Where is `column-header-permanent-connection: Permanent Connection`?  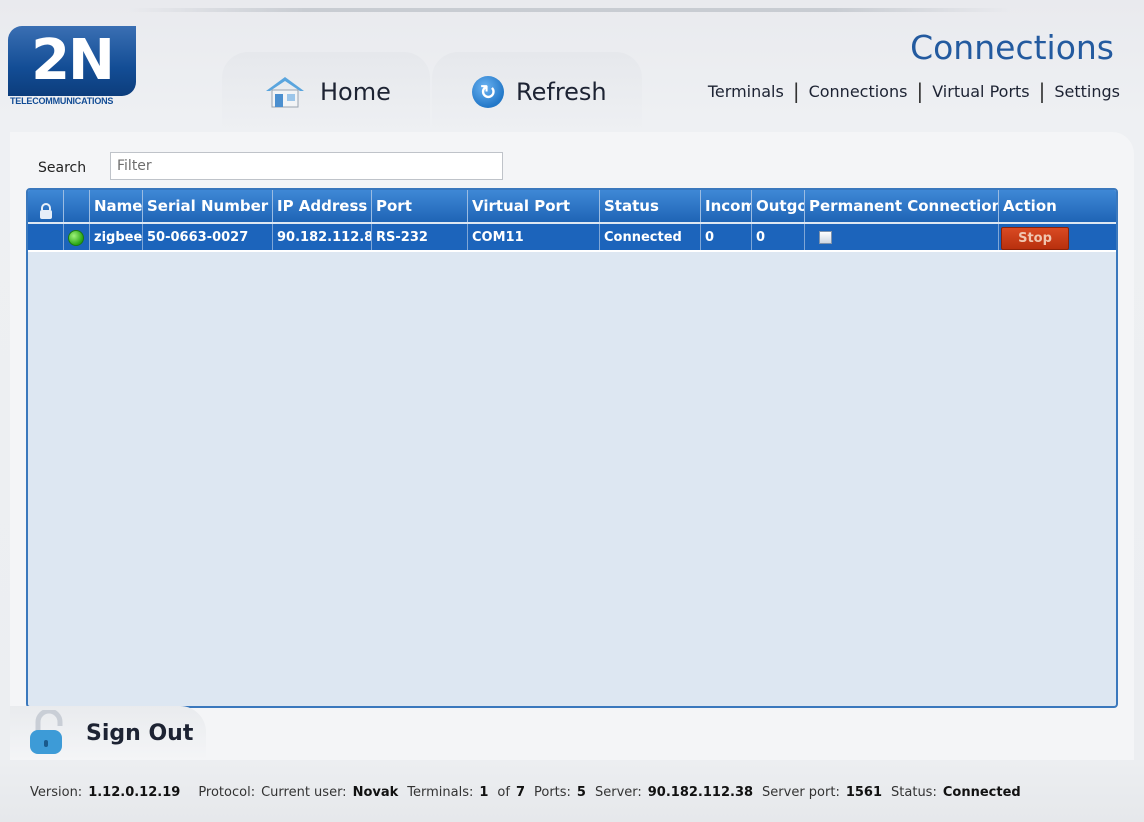 column-header-permanent-connection: Permanent Connection is located at coordinates (902, 206).